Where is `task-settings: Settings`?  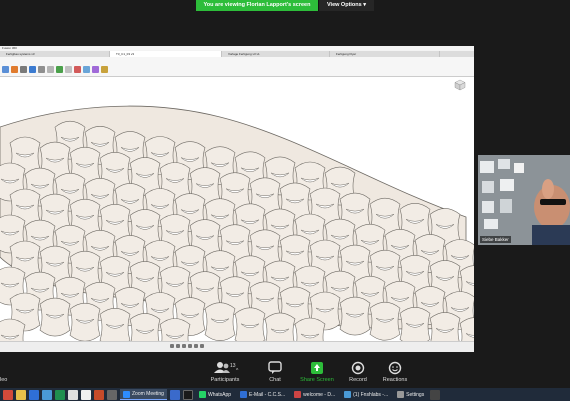 task-settings: Settings is located at coordinates (410, 394).